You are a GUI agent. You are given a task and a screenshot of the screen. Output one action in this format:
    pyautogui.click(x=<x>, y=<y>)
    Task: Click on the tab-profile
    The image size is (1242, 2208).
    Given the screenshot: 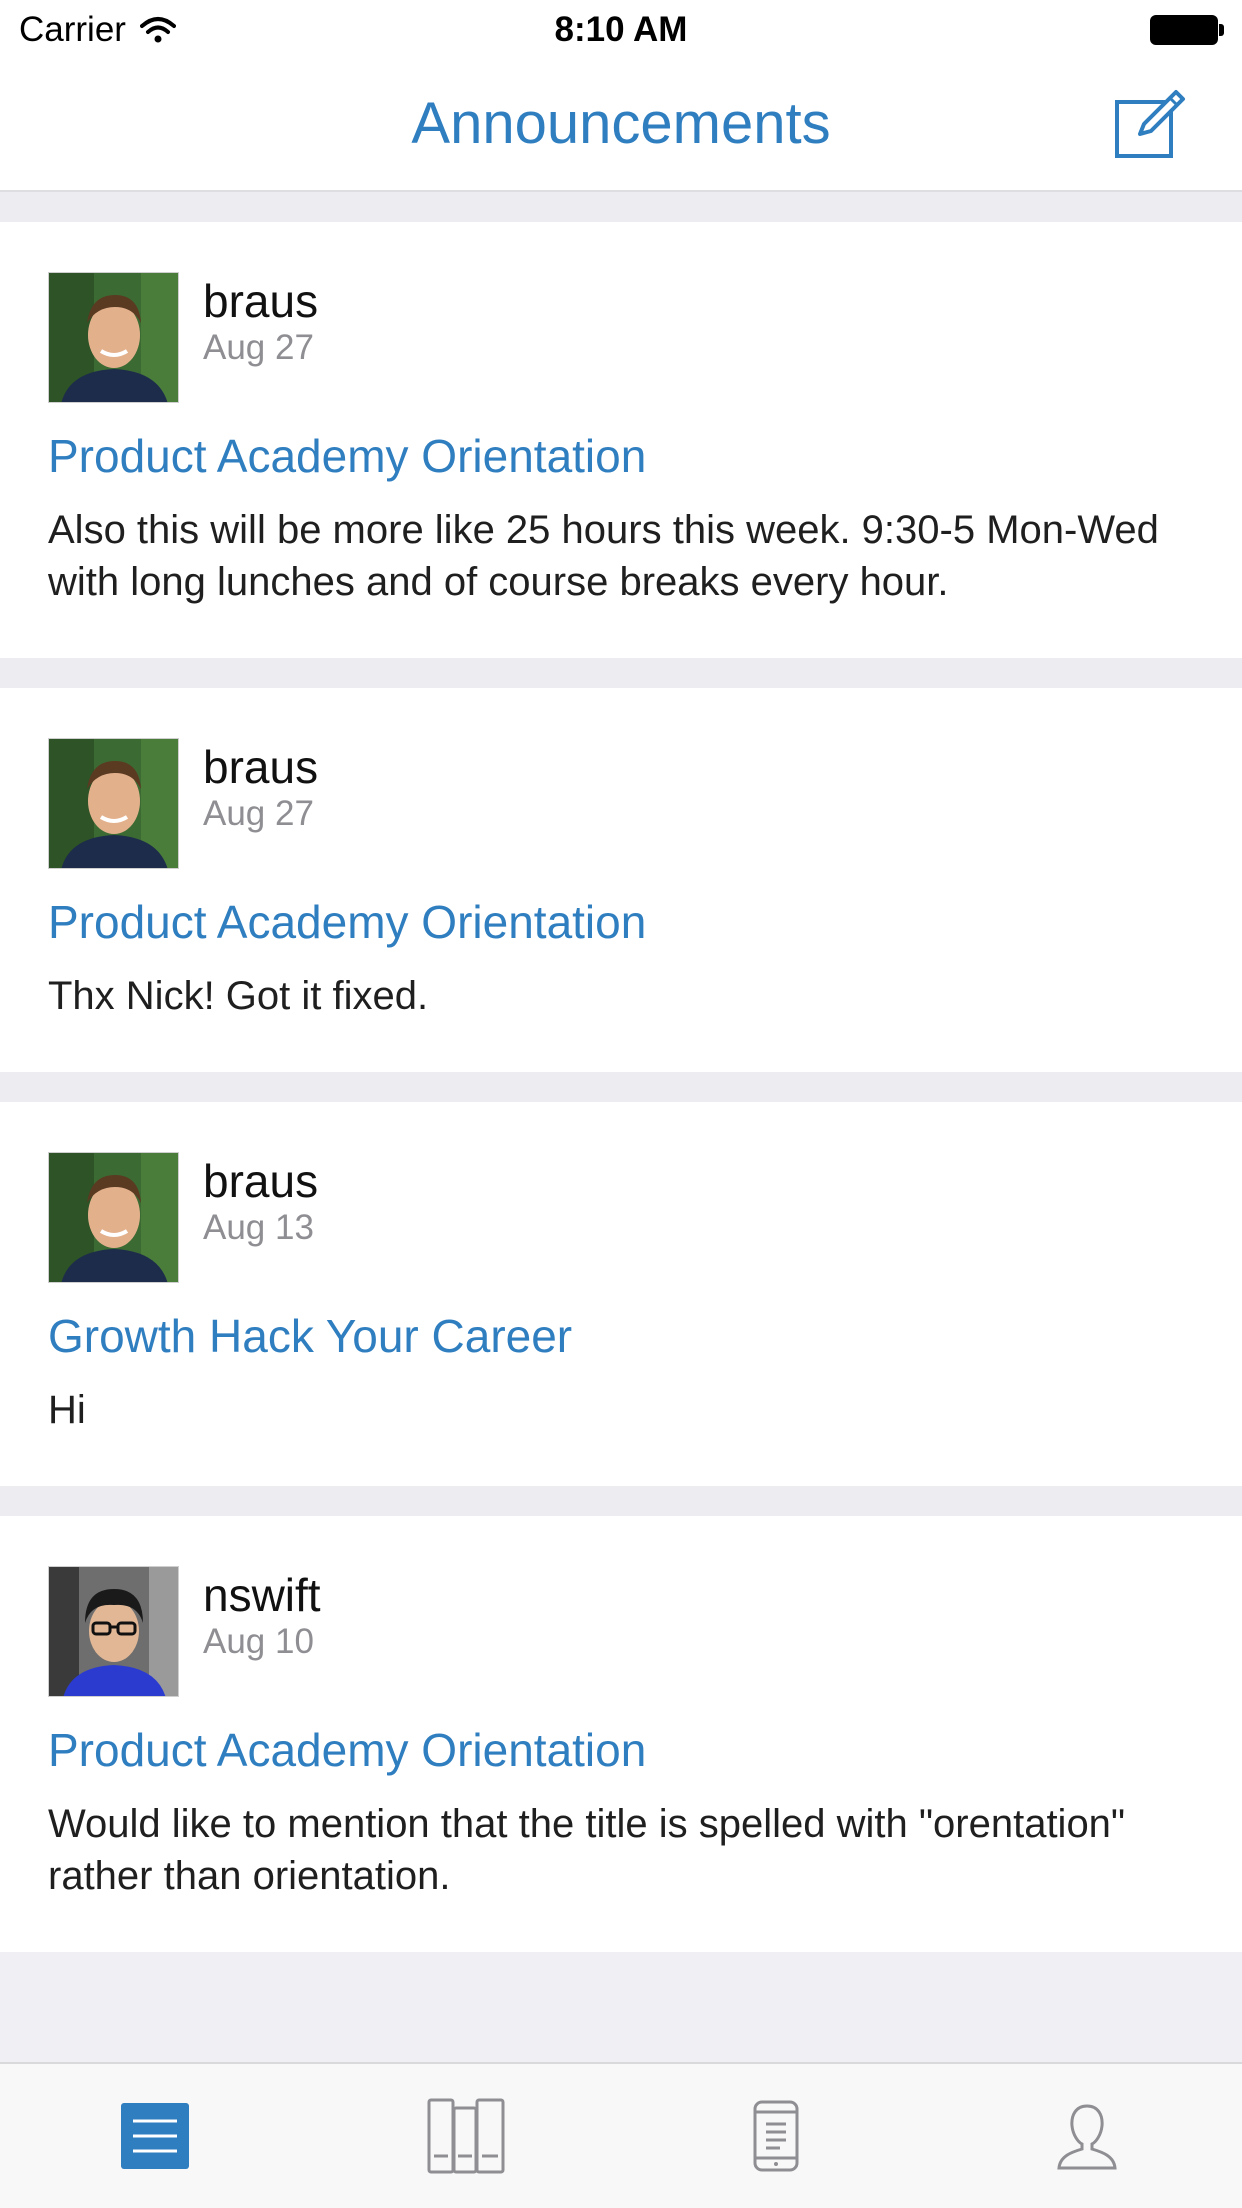 What is the action you would take?
    pyautogui.click(x=1087, y=2136)
    